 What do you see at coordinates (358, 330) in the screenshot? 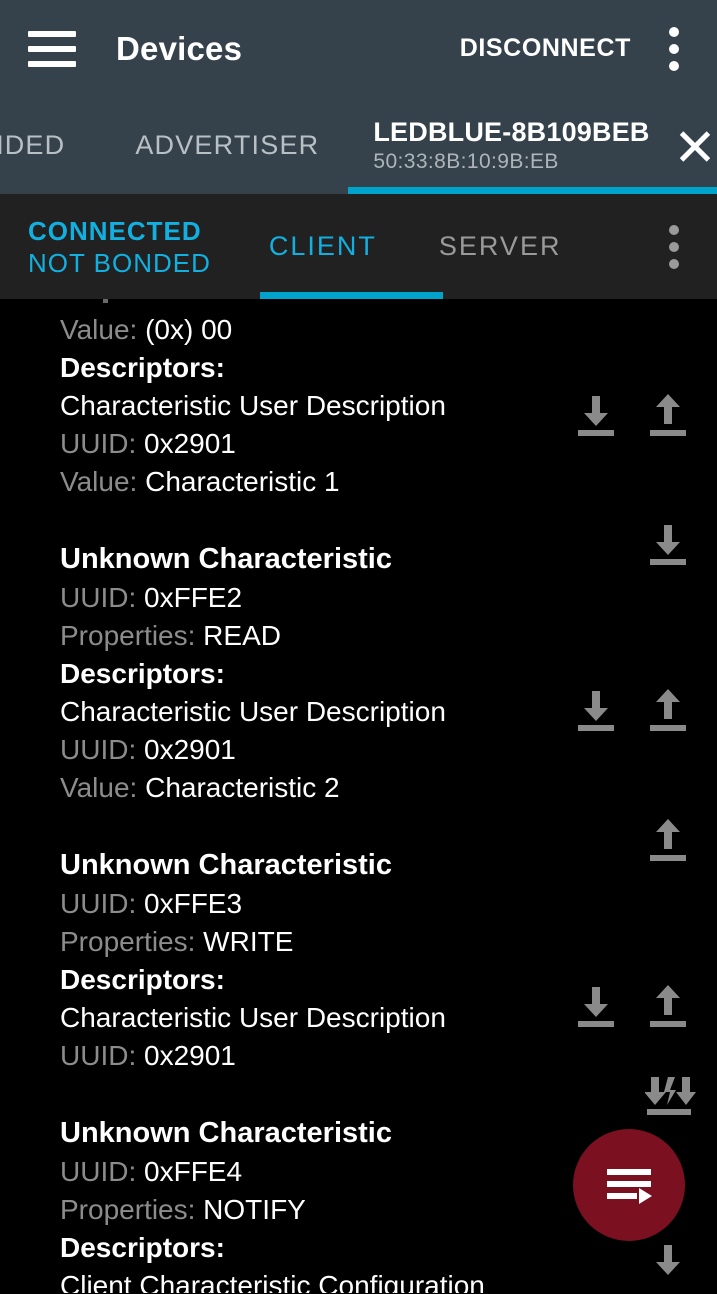
I see `detail-row: Value: (0x) 00` at bounding box center [358, 330].